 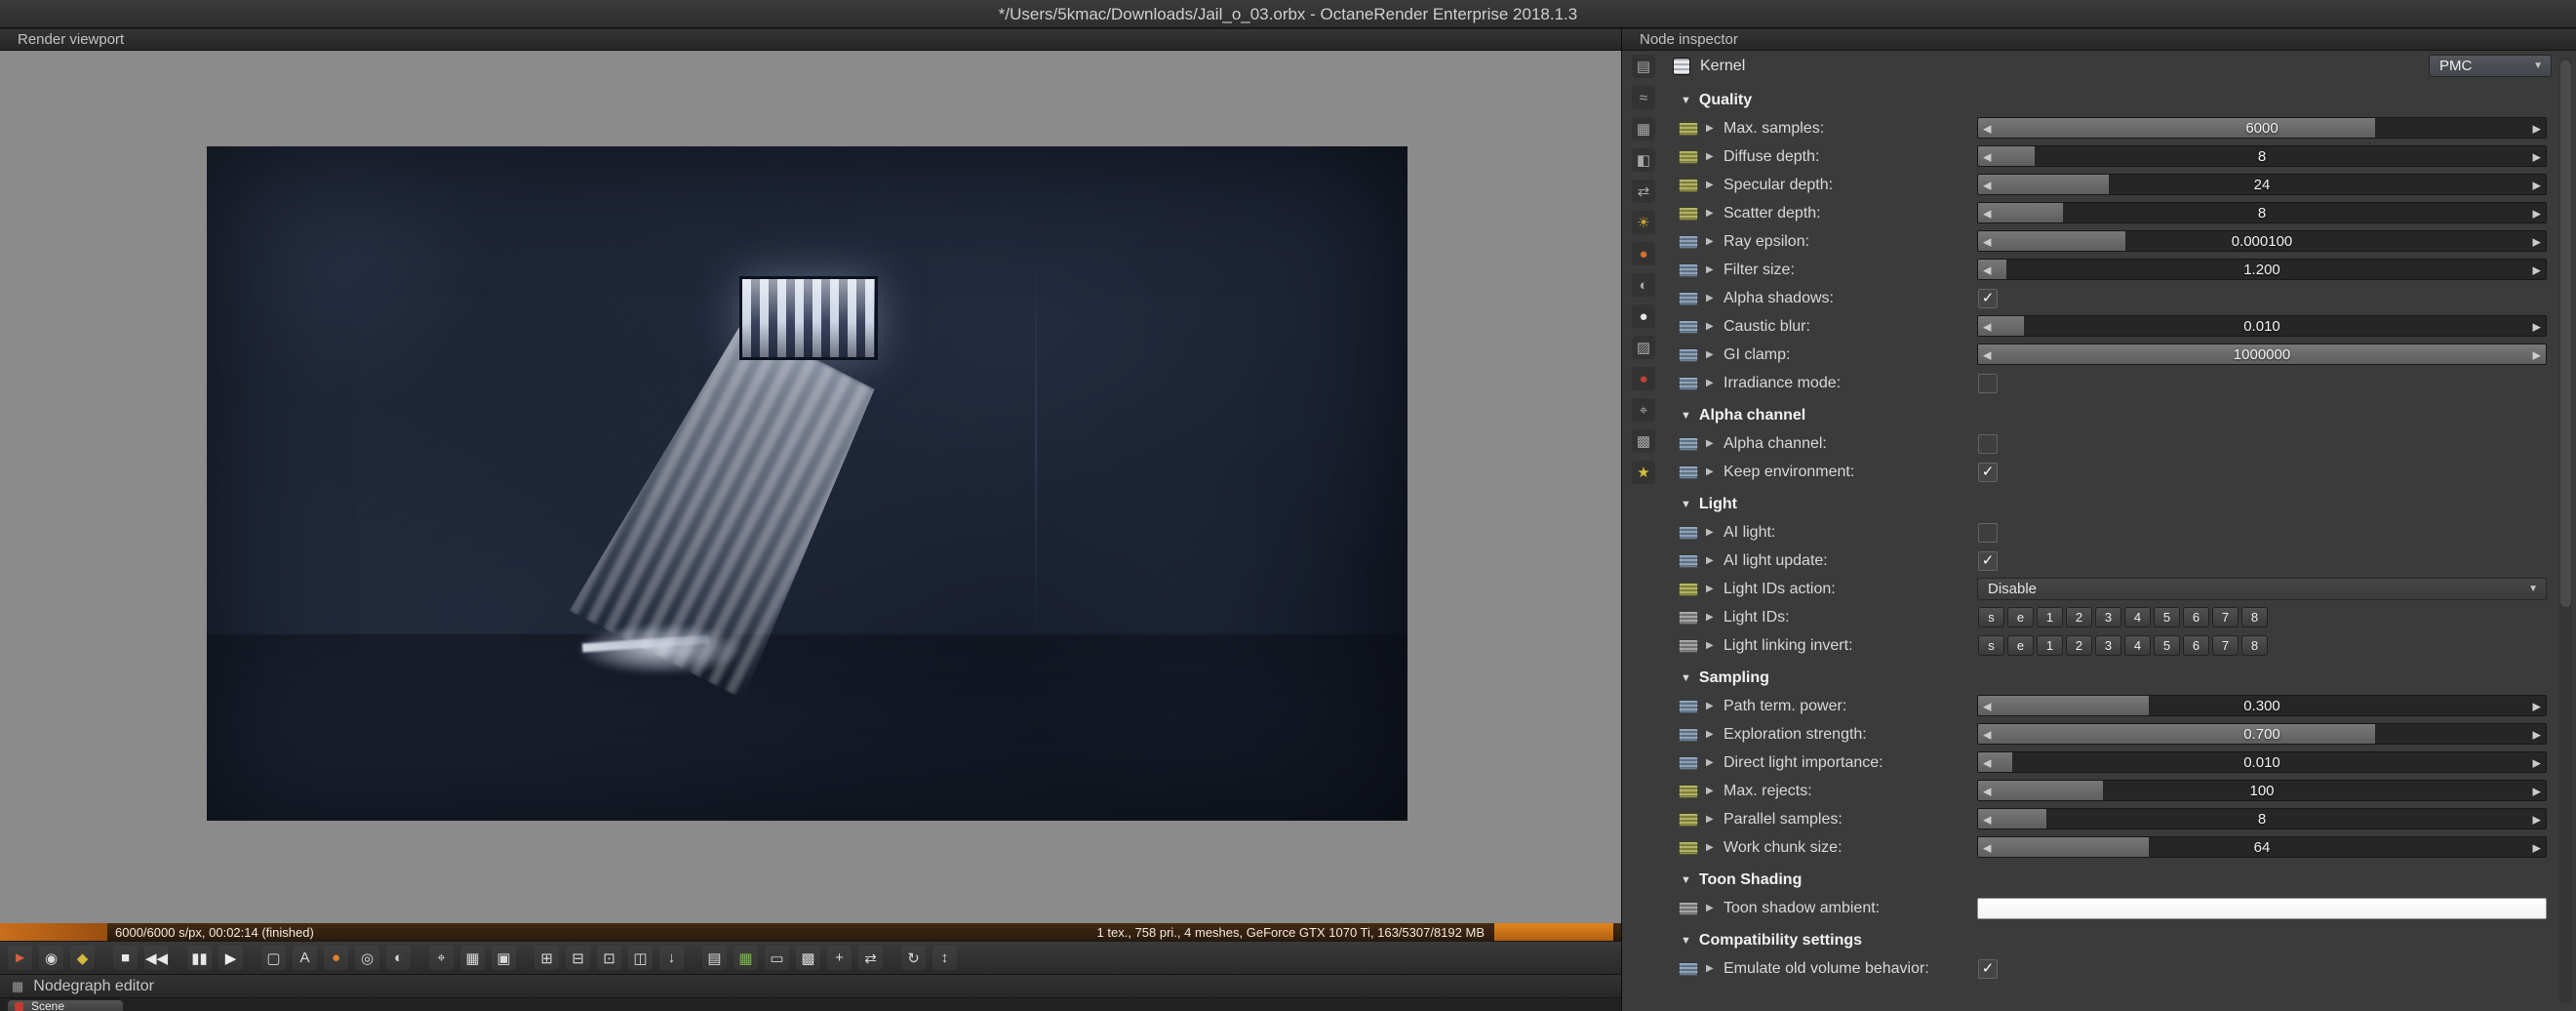 What do you see at coordinates (2120, 415) in the screenshot?
I see `section-header-alpha-channel: ▼ Alpha channel` at bounding box center [2120, 415].